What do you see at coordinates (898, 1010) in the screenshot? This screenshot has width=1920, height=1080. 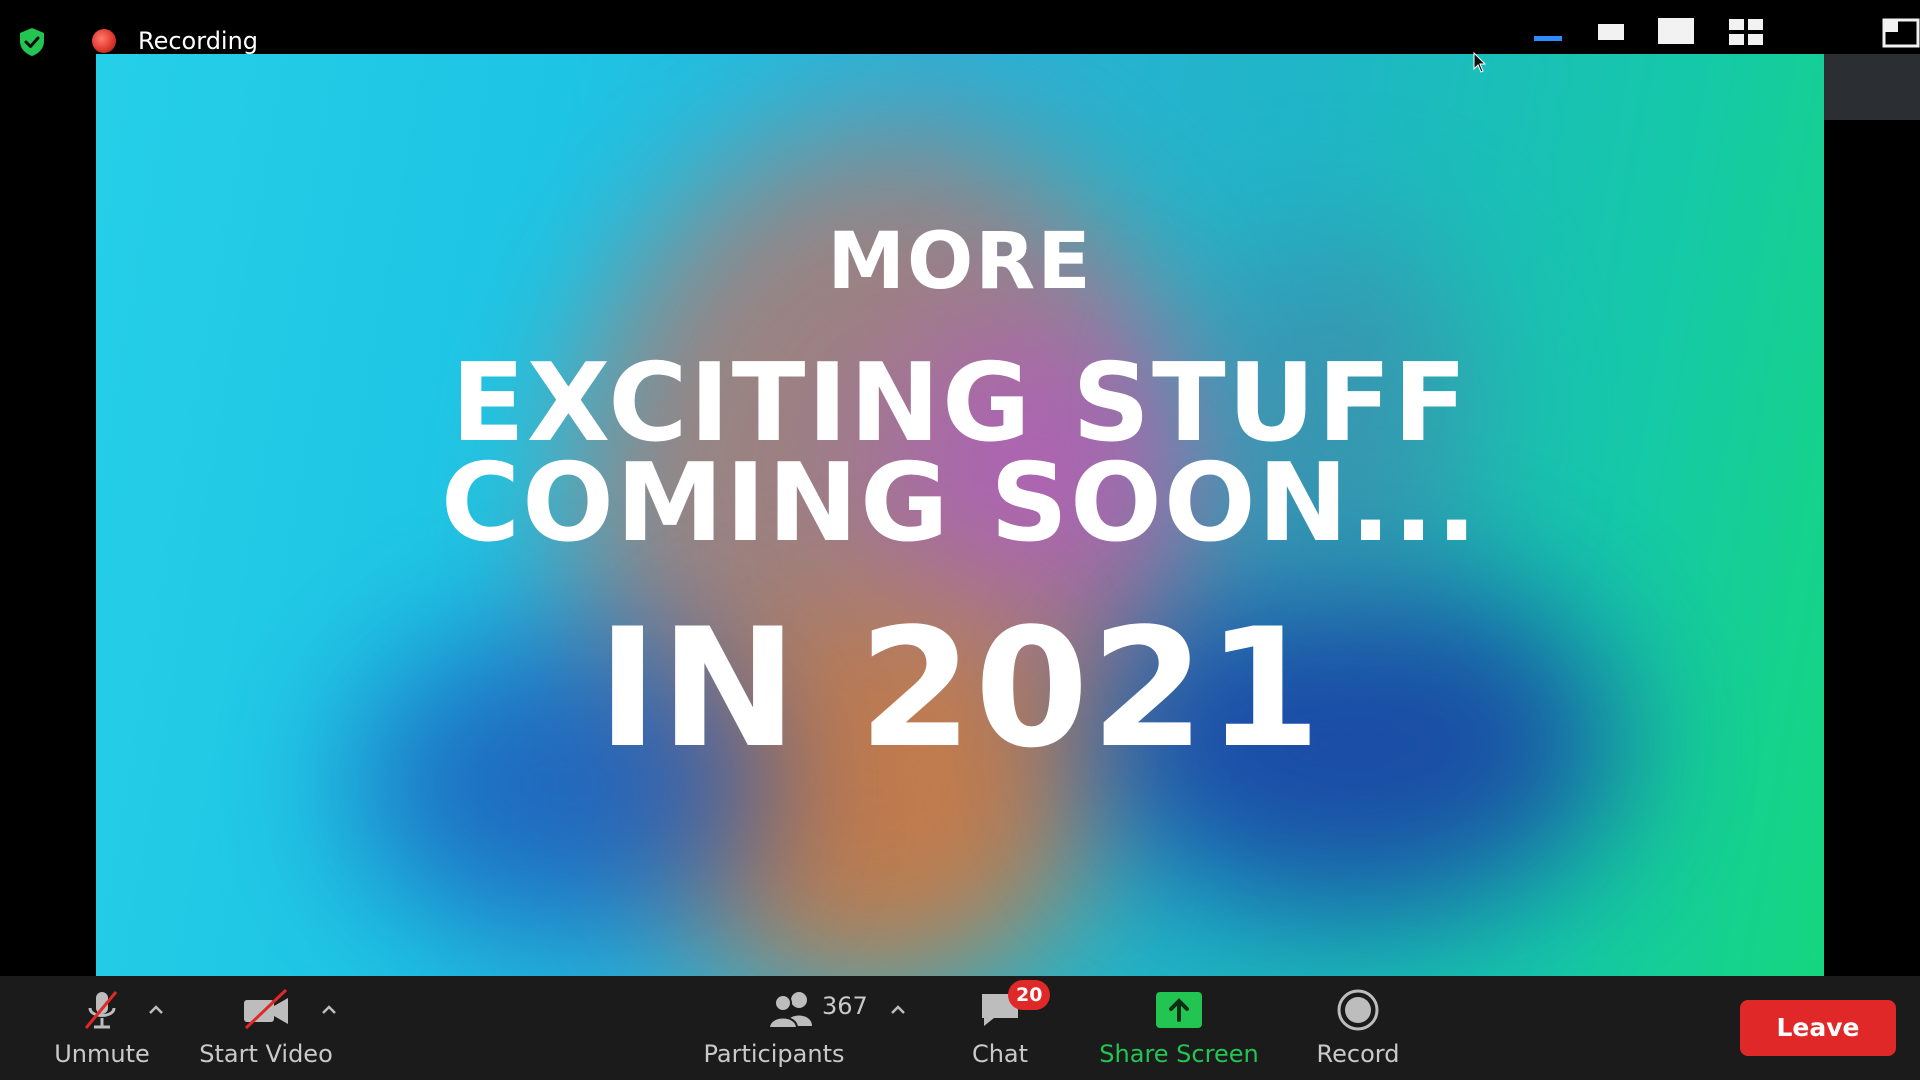 I see `participants-options-caret-icon` at bounding box center [898, 1010].